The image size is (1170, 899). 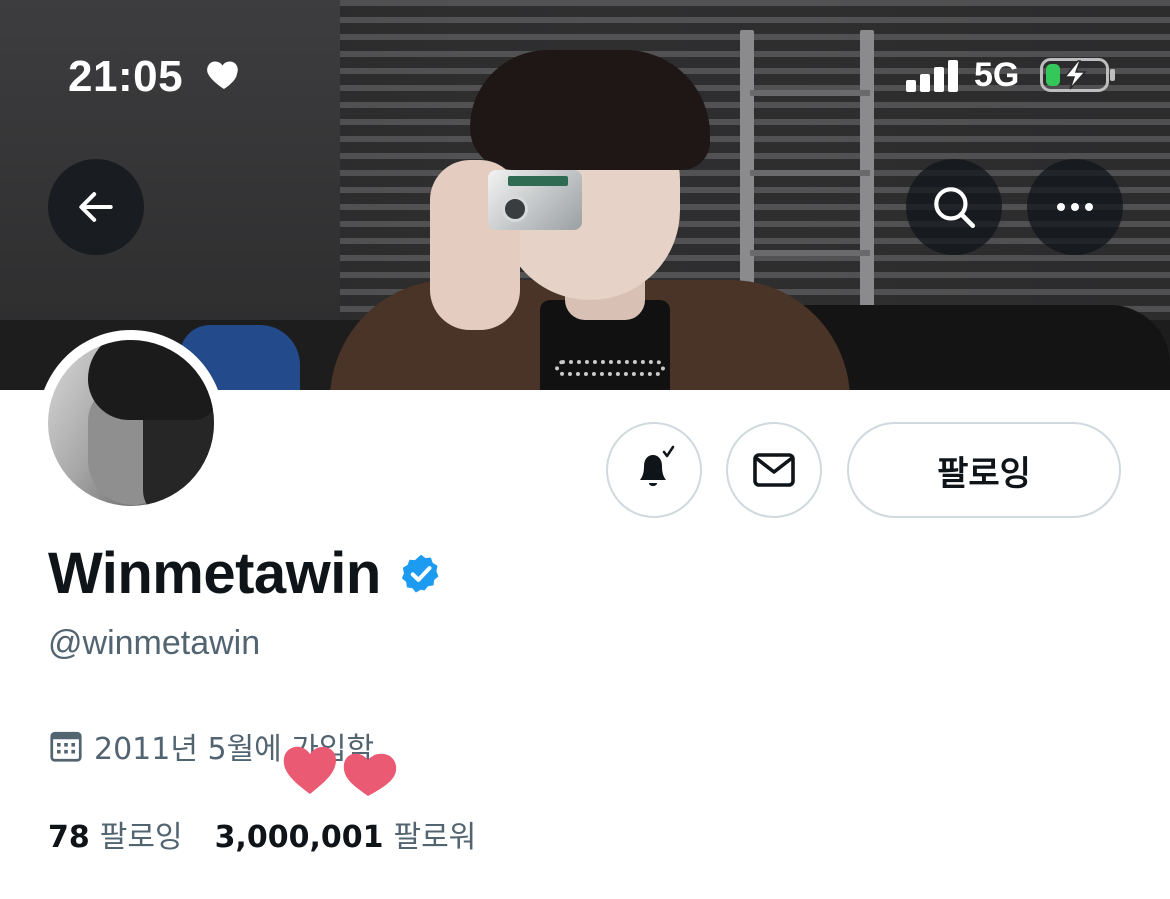 What do you see at coordinates (1077, 75) in the screenshot?
I see `battery-charging-icon` at bounding box center [1077, 75].